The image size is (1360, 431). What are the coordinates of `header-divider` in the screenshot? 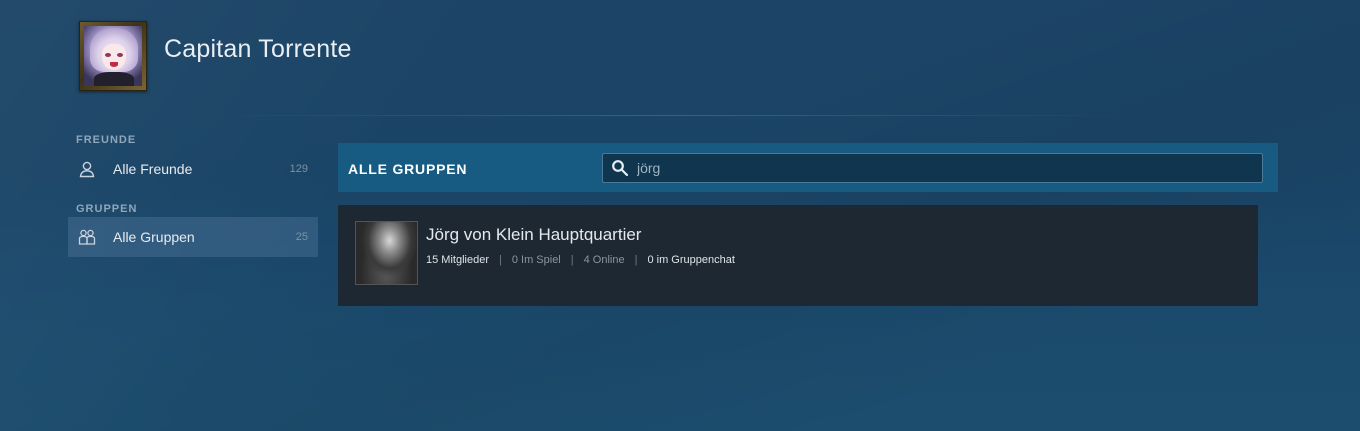 It's located at (670, 115).